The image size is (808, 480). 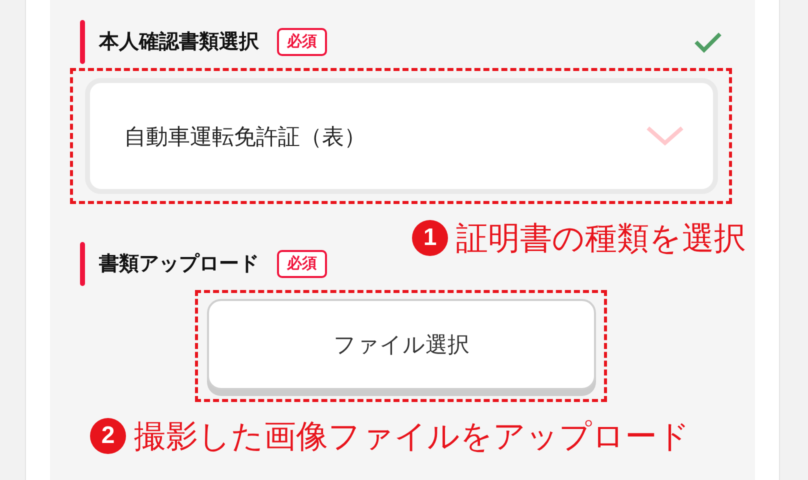 What do you see at coordinates (665, 136) in the screenshot?
I see `chevron-down-icon` at bounding box center [665, 136].